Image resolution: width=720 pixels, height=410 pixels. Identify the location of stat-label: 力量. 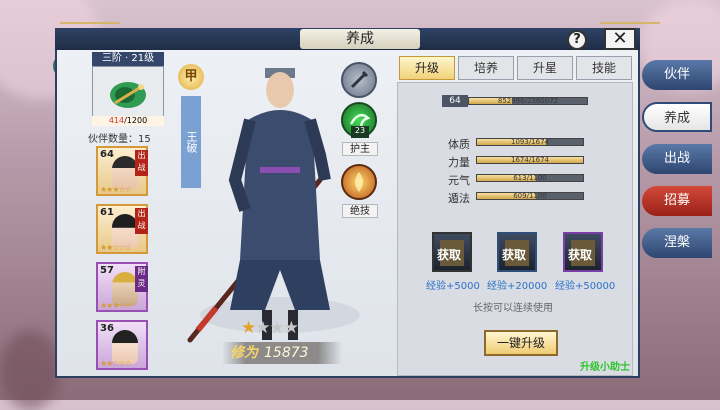
(459, 162).